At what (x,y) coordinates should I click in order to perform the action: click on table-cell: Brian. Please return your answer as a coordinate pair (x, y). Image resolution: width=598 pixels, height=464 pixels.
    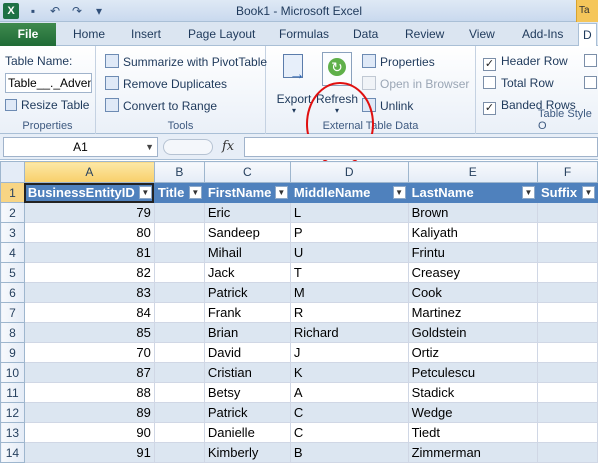
    Looking at the image, I should click on (247, 332).